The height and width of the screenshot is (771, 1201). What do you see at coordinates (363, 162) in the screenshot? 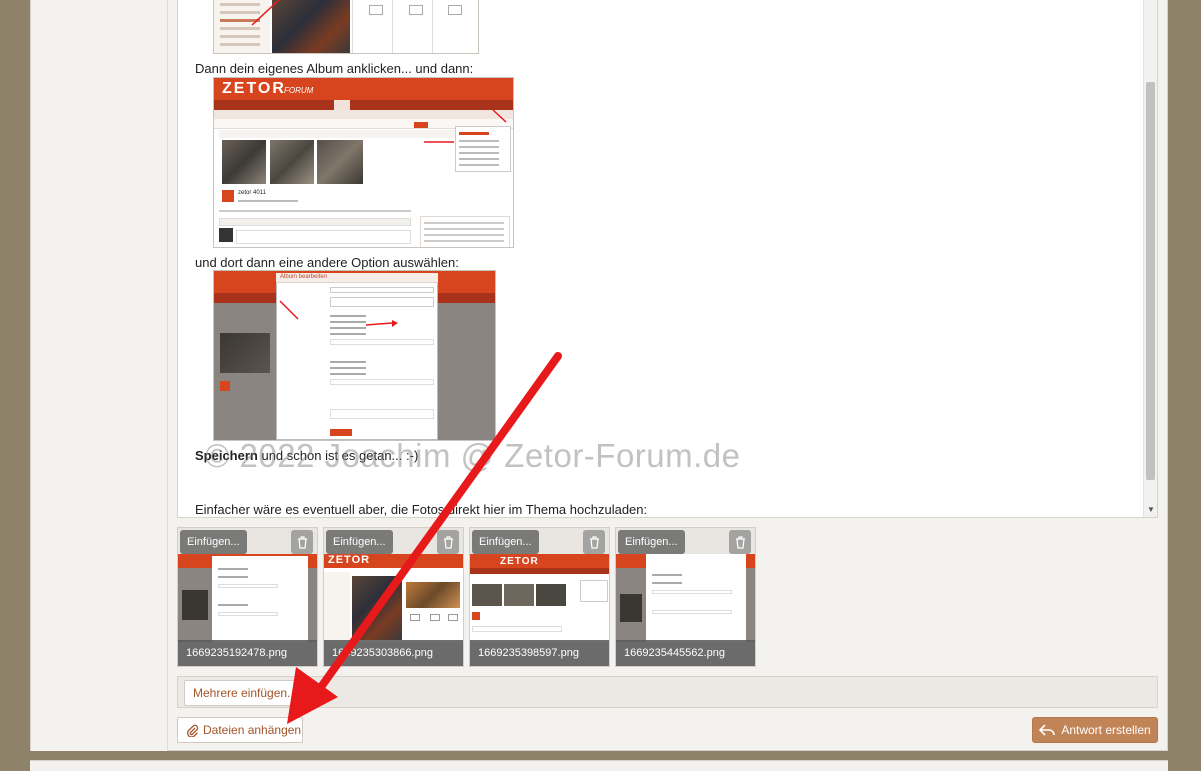
I see `embedded-screenshot-album-page: ZETOR FORUM zetor 4011` at bounding box center [363, 162].